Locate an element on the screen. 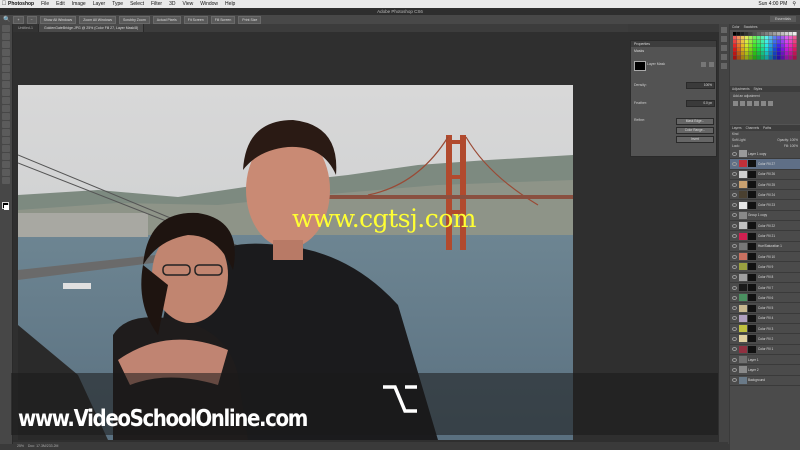 The width and height of the screenshot is (800, 450). zoom-out-icon: − is located at coordinates (31, 19).